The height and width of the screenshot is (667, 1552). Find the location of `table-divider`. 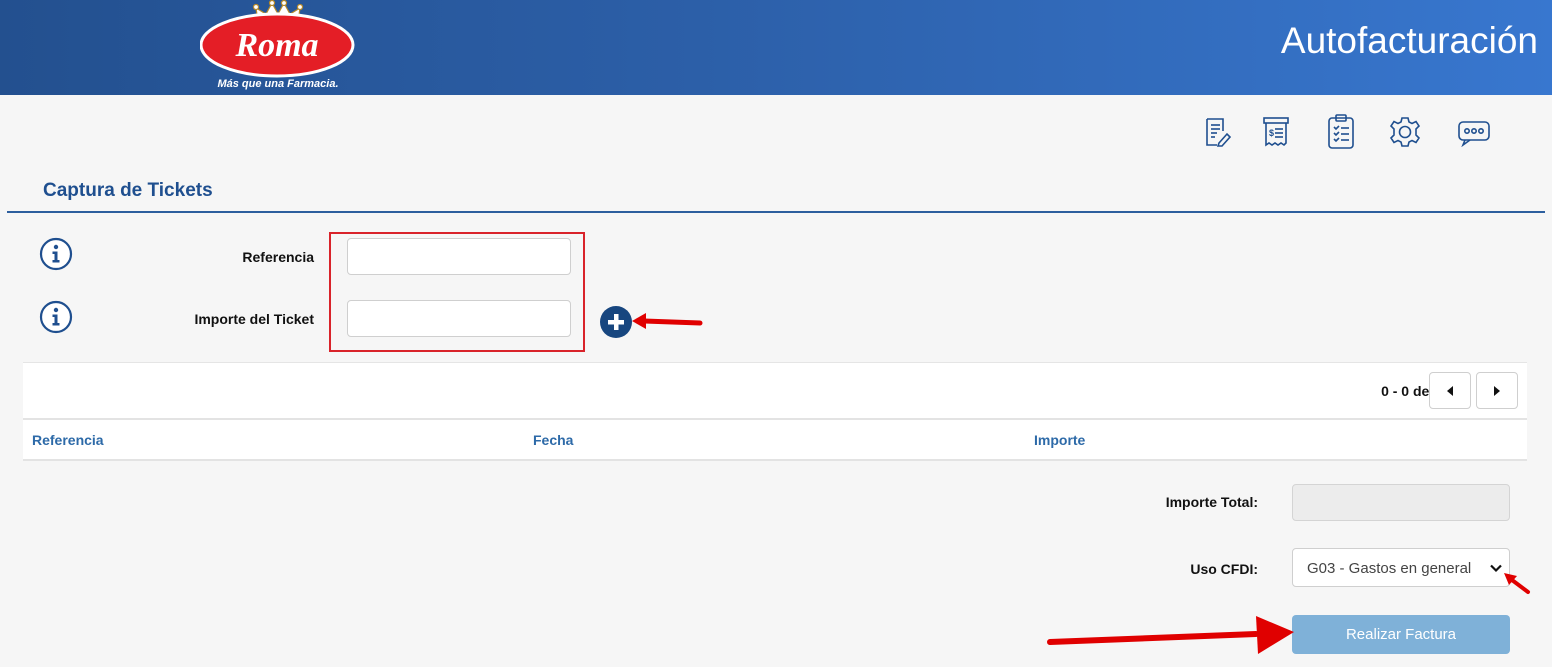

table-divider is located at coordinates (775, 419).